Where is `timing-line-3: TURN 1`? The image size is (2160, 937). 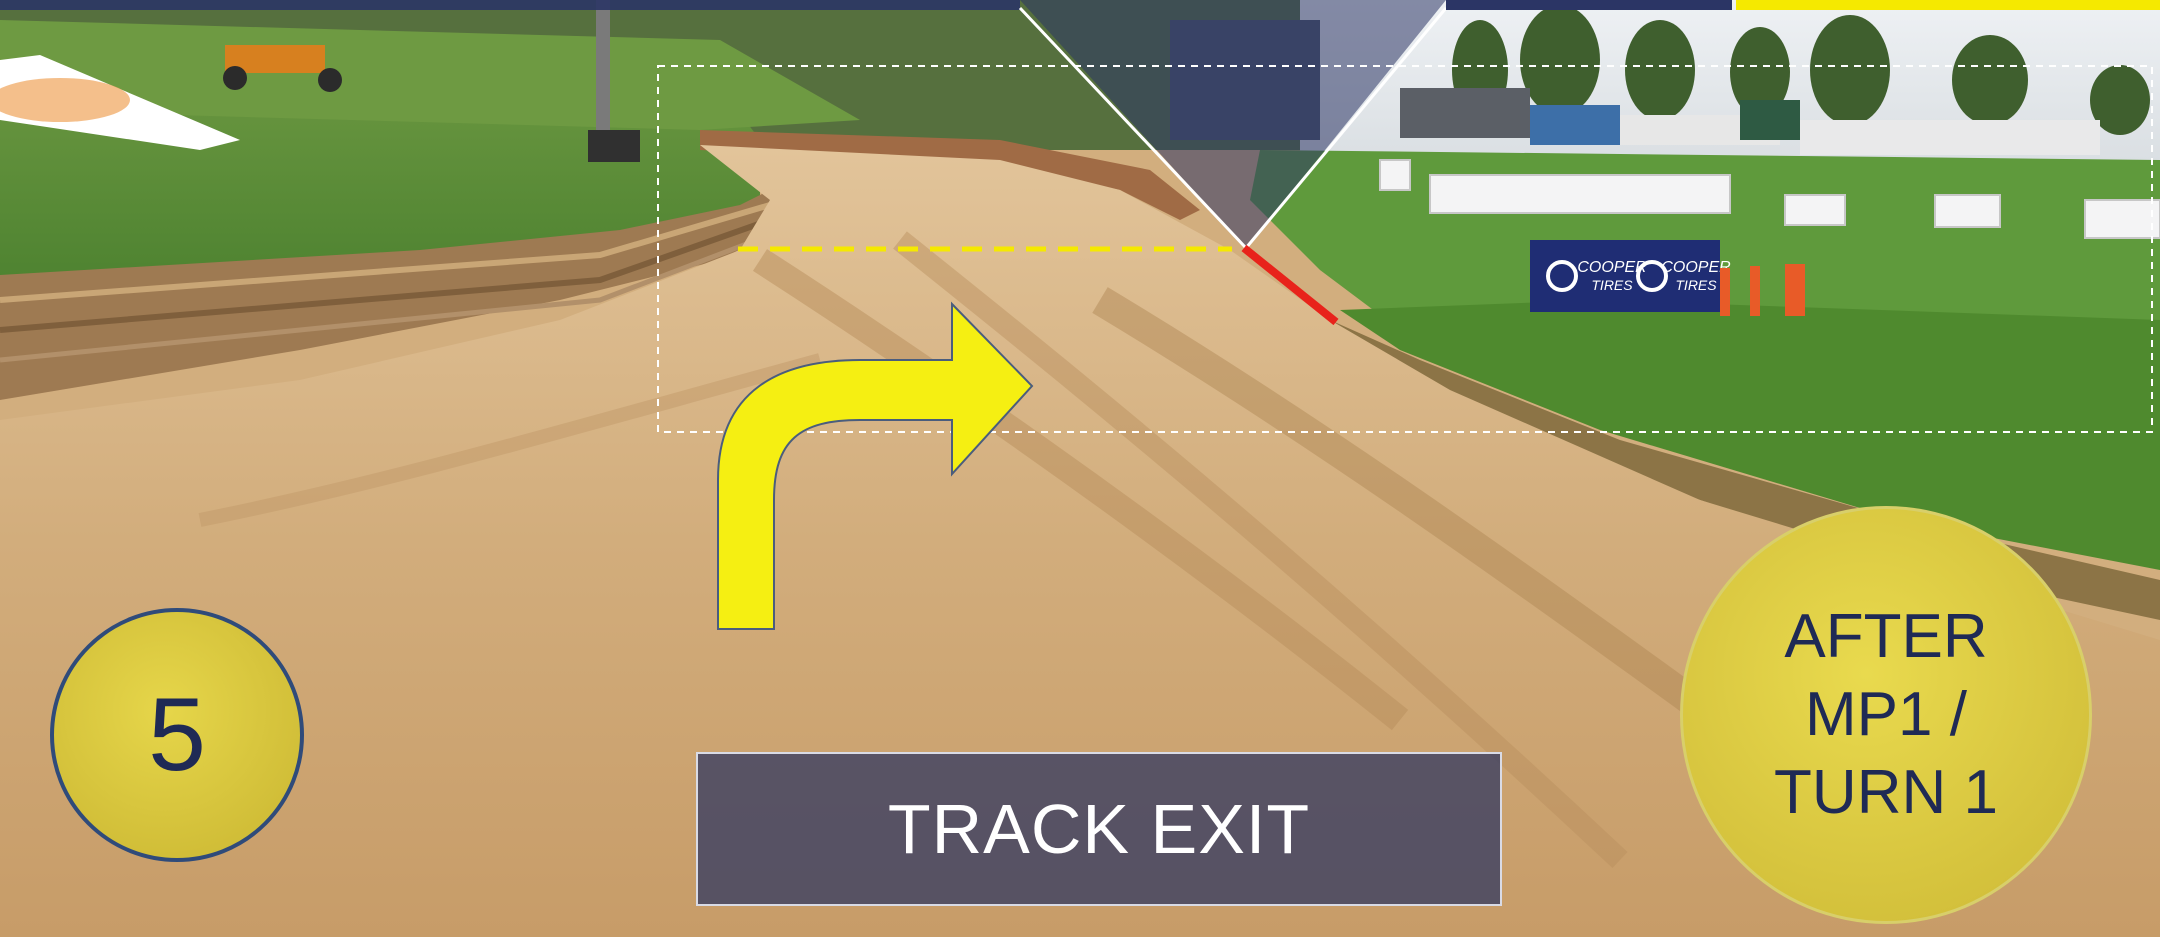
timing-line-3: TURN 1 is located at coordinates (1886, 792).